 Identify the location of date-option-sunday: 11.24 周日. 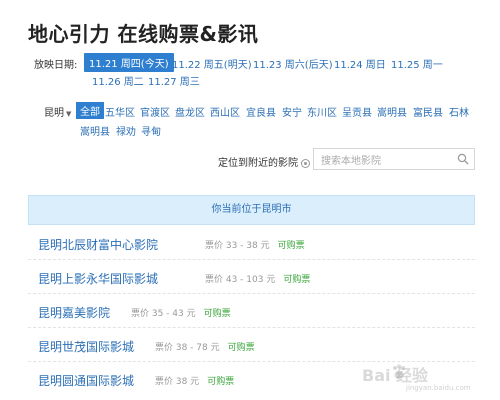
(360, 63).